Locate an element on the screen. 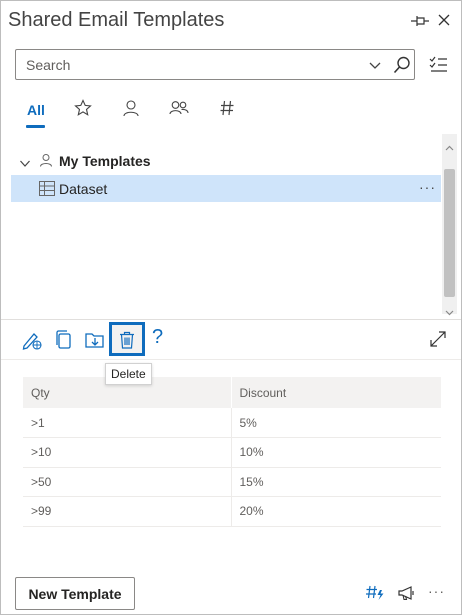  trash-icon is located at coordinates (127, 340).